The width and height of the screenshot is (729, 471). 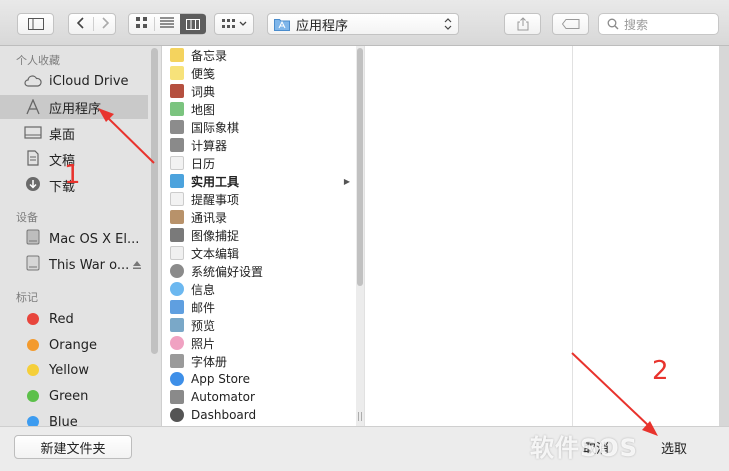 I want to click on list-icon, so click(x=167, y=22).